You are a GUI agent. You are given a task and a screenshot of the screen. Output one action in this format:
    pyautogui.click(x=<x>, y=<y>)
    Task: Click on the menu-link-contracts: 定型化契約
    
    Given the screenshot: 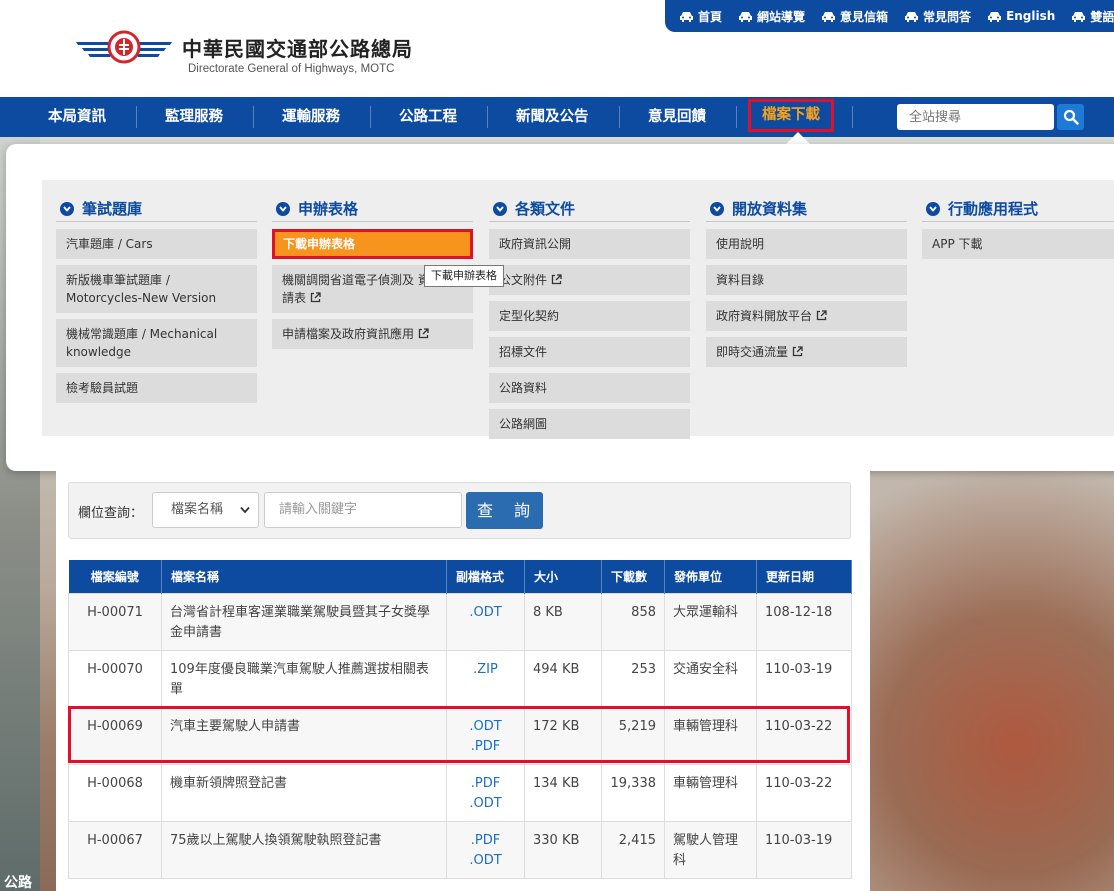 What is the action you would take?
    pyautogui.click(x=589, y=316)
    